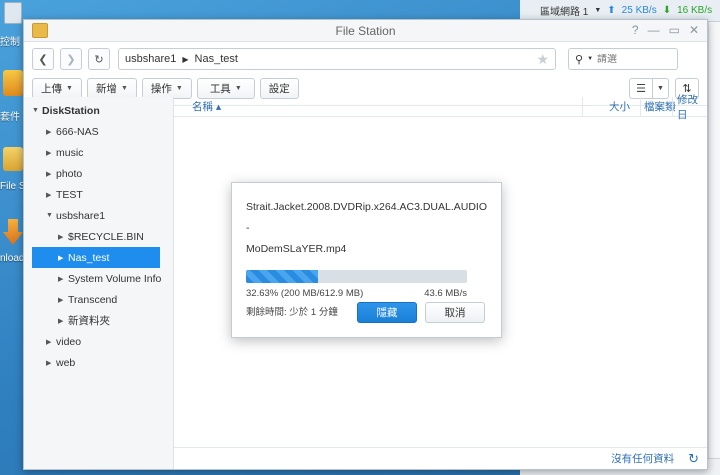 The width and height of the screenshot is (720, 475). What do you see at coordinates (161, 89) in the screenshot?
I see `action-label: 操作` at bounding box center [161, 89].